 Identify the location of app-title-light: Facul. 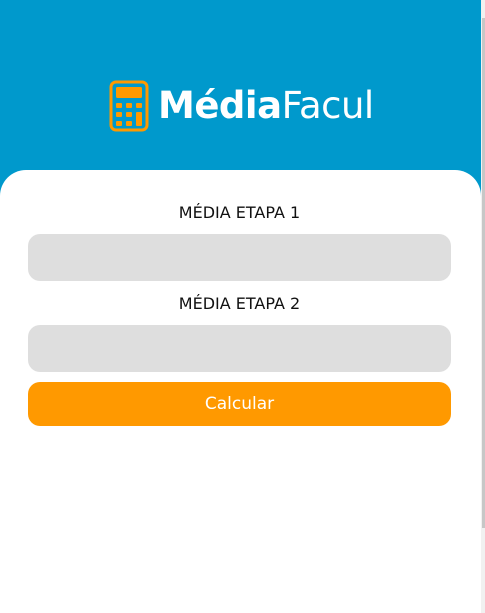
(328, 105).